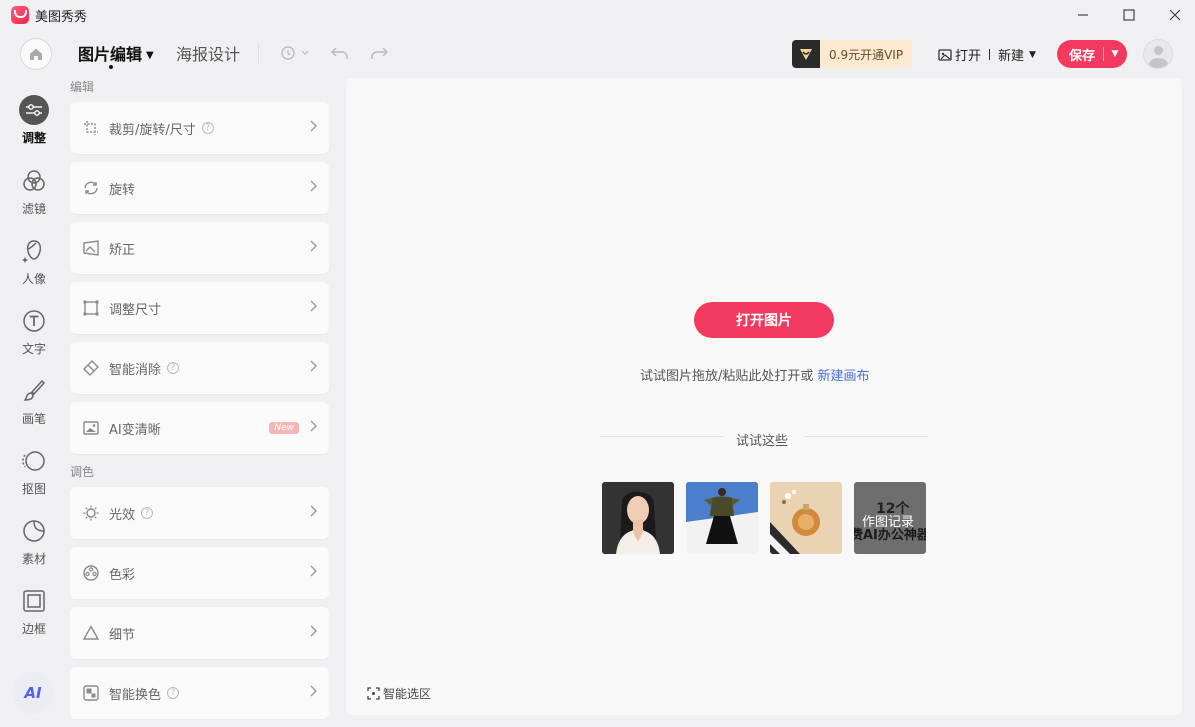 The width and height of the screenshot is (1195, 727). I want to click on rail-item-cutout: 抠图, so click(34, 471).